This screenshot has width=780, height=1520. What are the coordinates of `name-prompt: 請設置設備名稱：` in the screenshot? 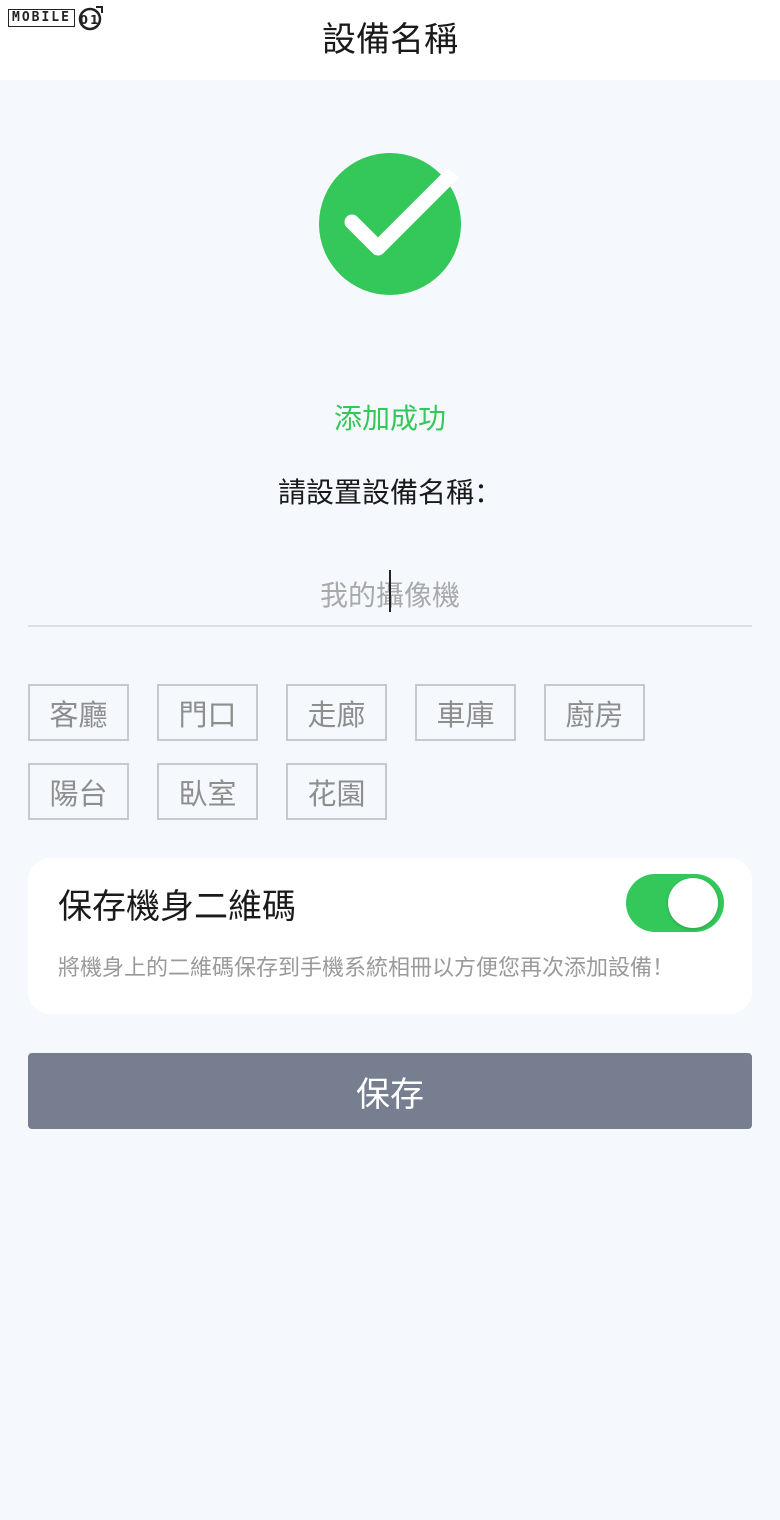 It's located at (389, 492).